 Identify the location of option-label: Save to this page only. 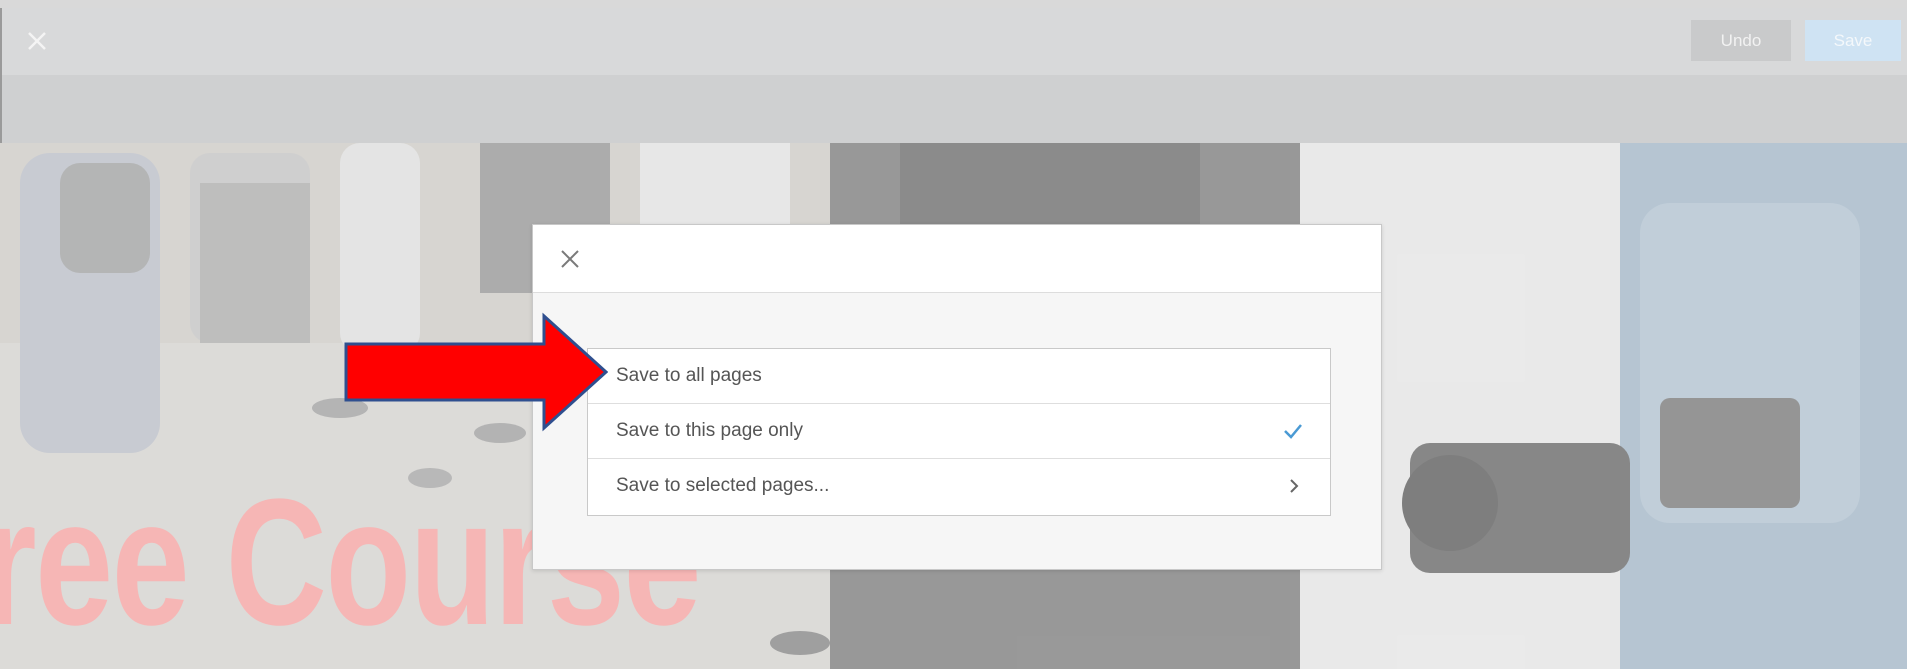
(709, 430).